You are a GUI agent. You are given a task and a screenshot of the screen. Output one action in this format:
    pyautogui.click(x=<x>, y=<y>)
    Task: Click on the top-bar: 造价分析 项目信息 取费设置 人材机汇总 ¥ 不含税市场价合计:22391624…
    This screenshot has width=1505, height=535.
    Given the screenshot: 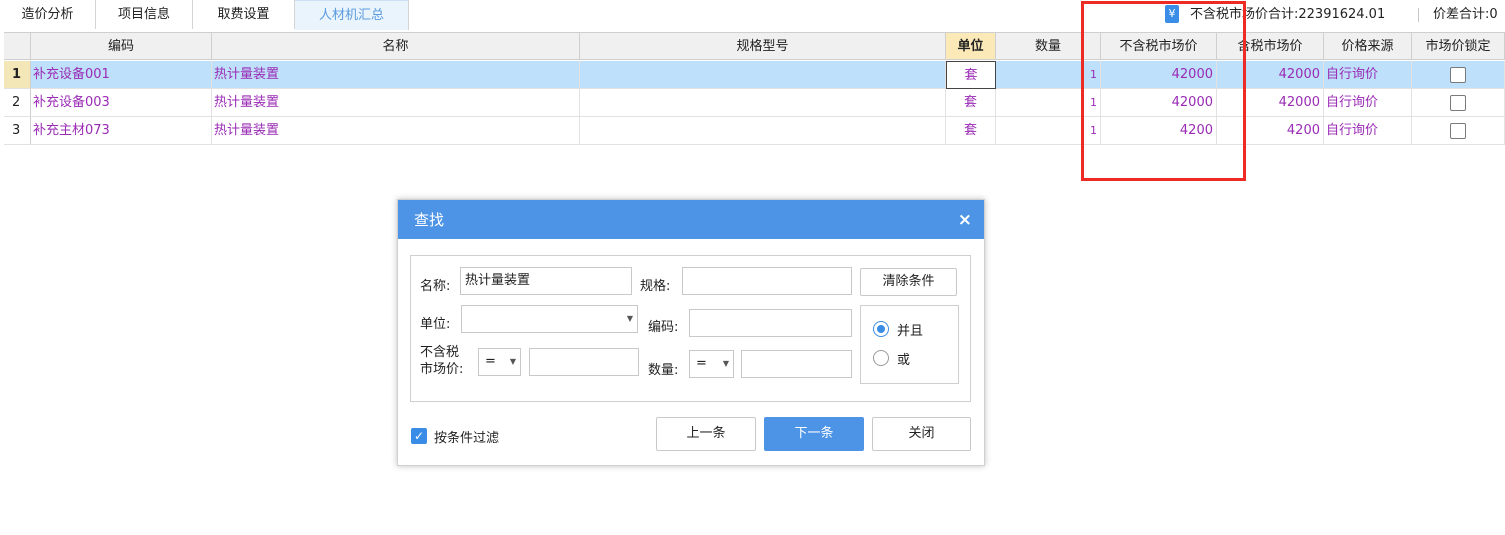 What is the action you would take?
    pyautogui.click(x=752, y=15)
    